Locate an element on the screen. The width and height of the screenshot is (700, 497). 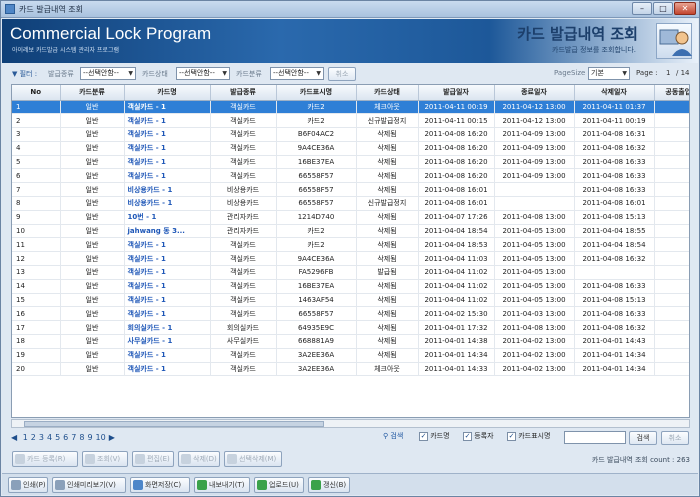
export-button: 내보내기(T) is located at coordinates (222, 485).